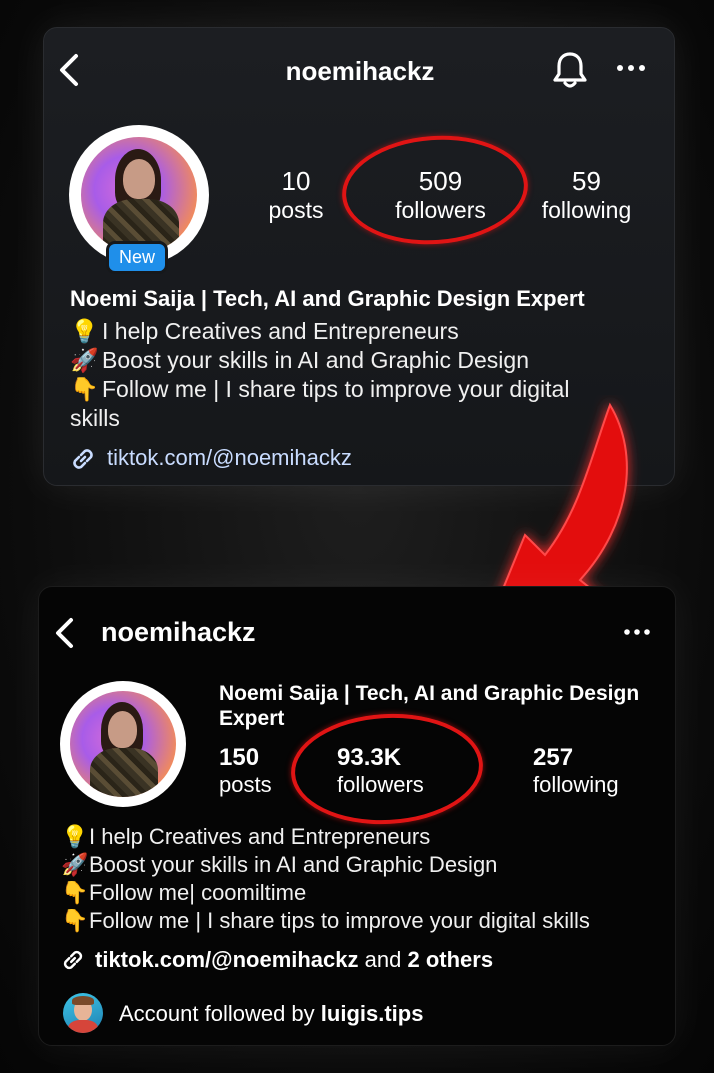  What do you see at coordinates (65, 633) in the screenshot?
I see `back-icon` at bounding box center [65, 633].